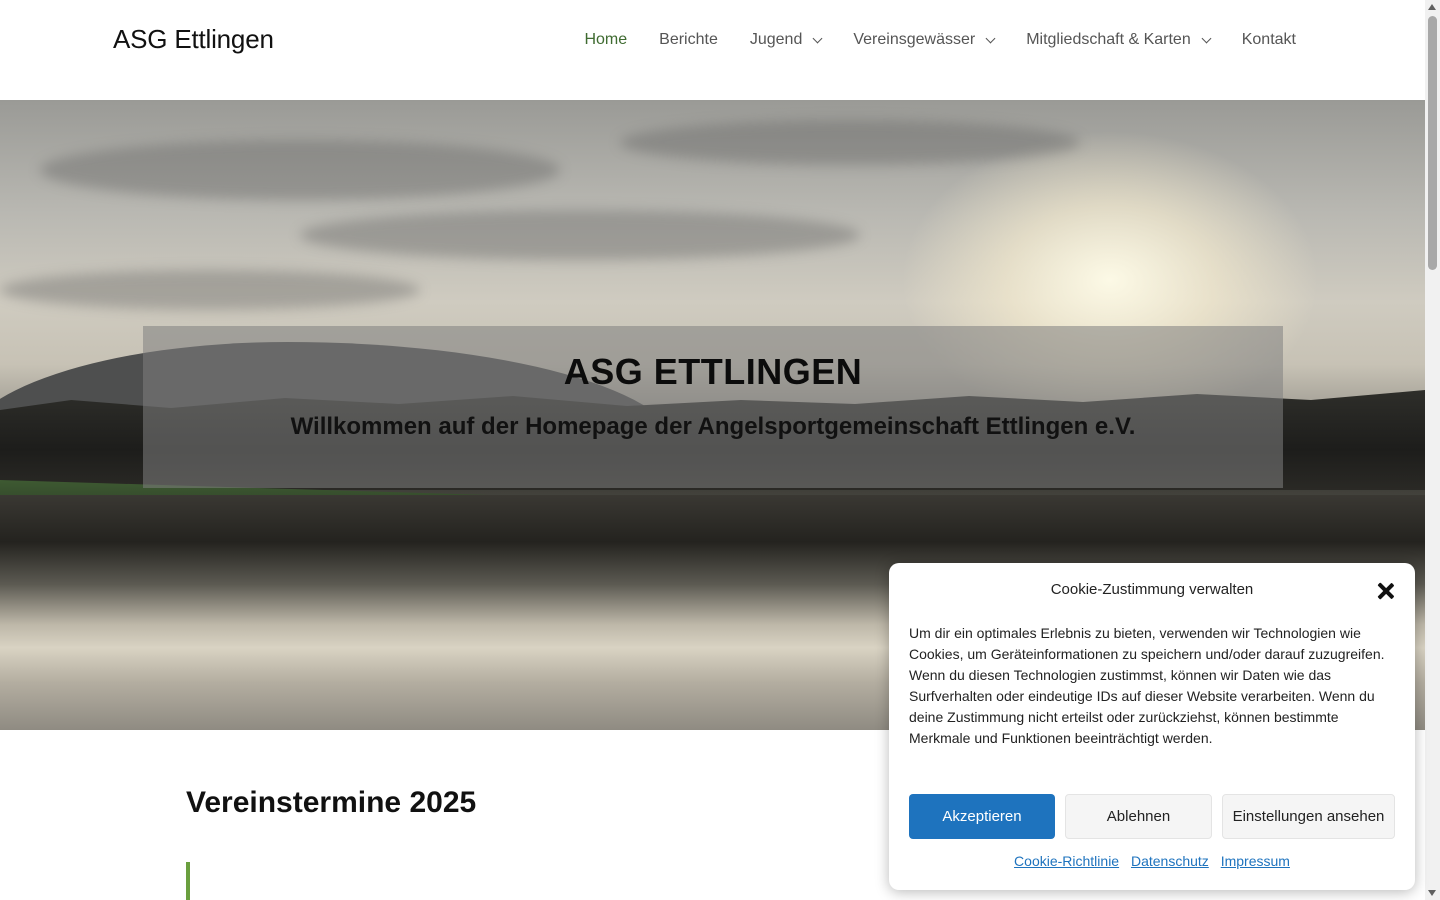 The width and height of the screenshot is (1440, 900). I want to click on nav-label: Home, so click(606, 39).